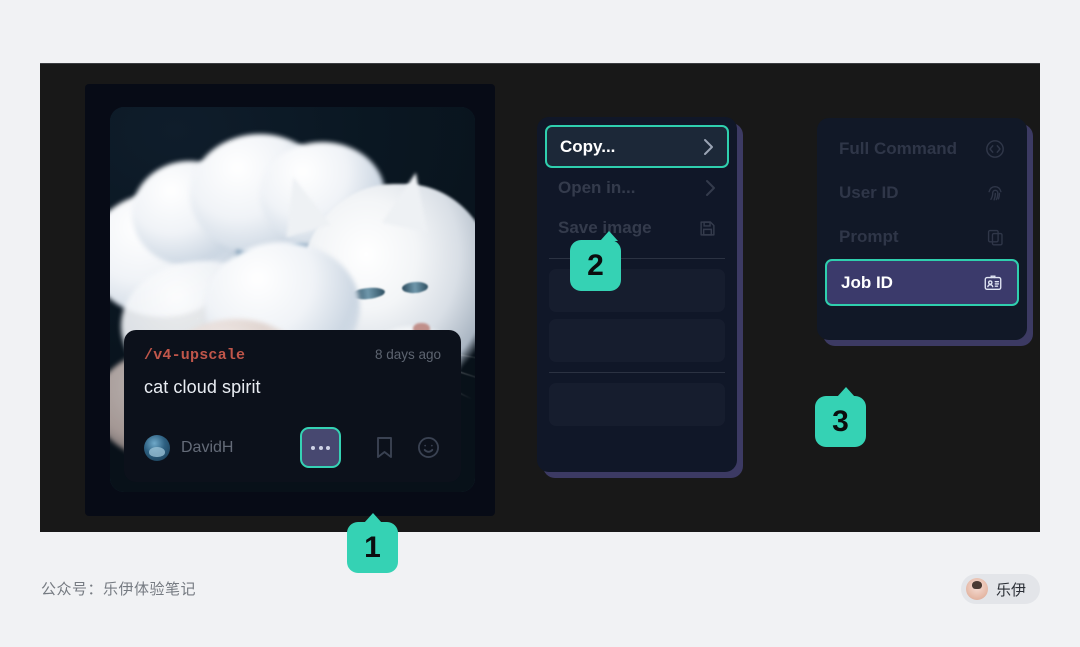 The width and height of the screenshot is (1080, 647). Describe the element at coordinates (202, 387) in the screenshot. I see `prompt-text: cat cloud spirit` at that location.